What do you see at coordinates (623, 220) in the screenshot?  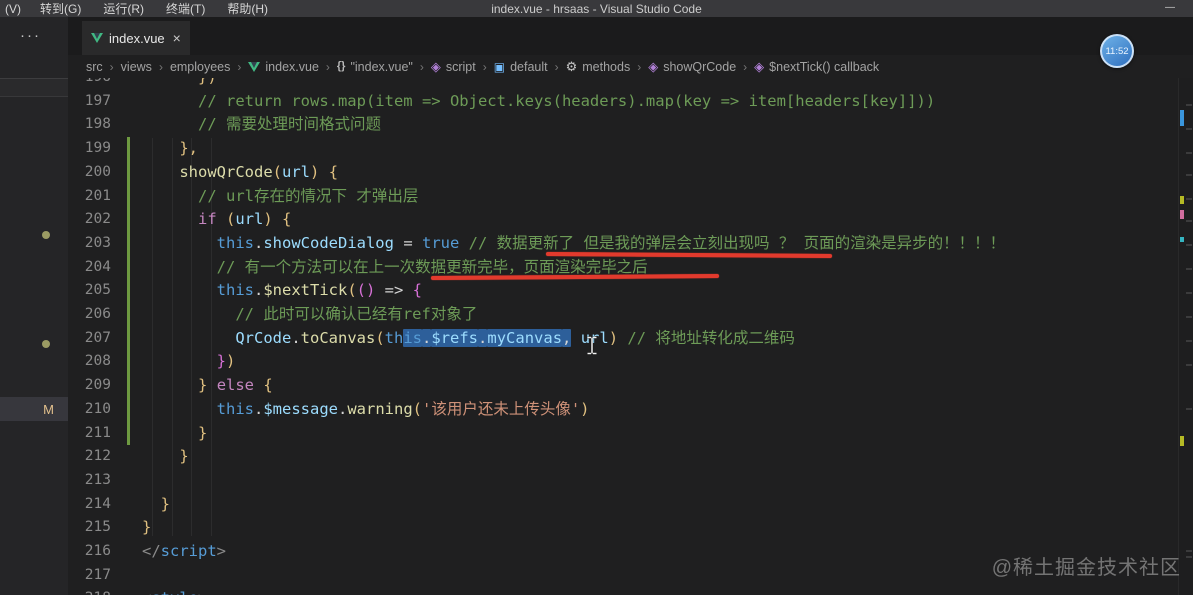 I see `code-line: 202 if (url) {` at bounding box center [623, 220].